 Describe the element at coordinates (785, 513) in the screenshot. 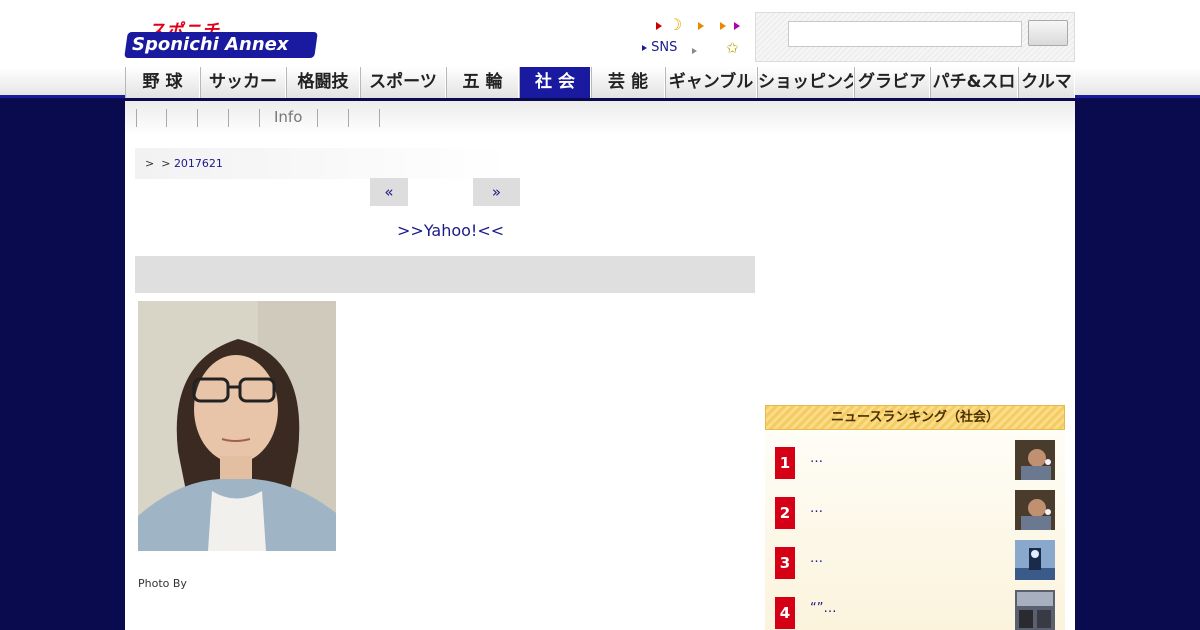

I see `rank-number: 2` at that location.